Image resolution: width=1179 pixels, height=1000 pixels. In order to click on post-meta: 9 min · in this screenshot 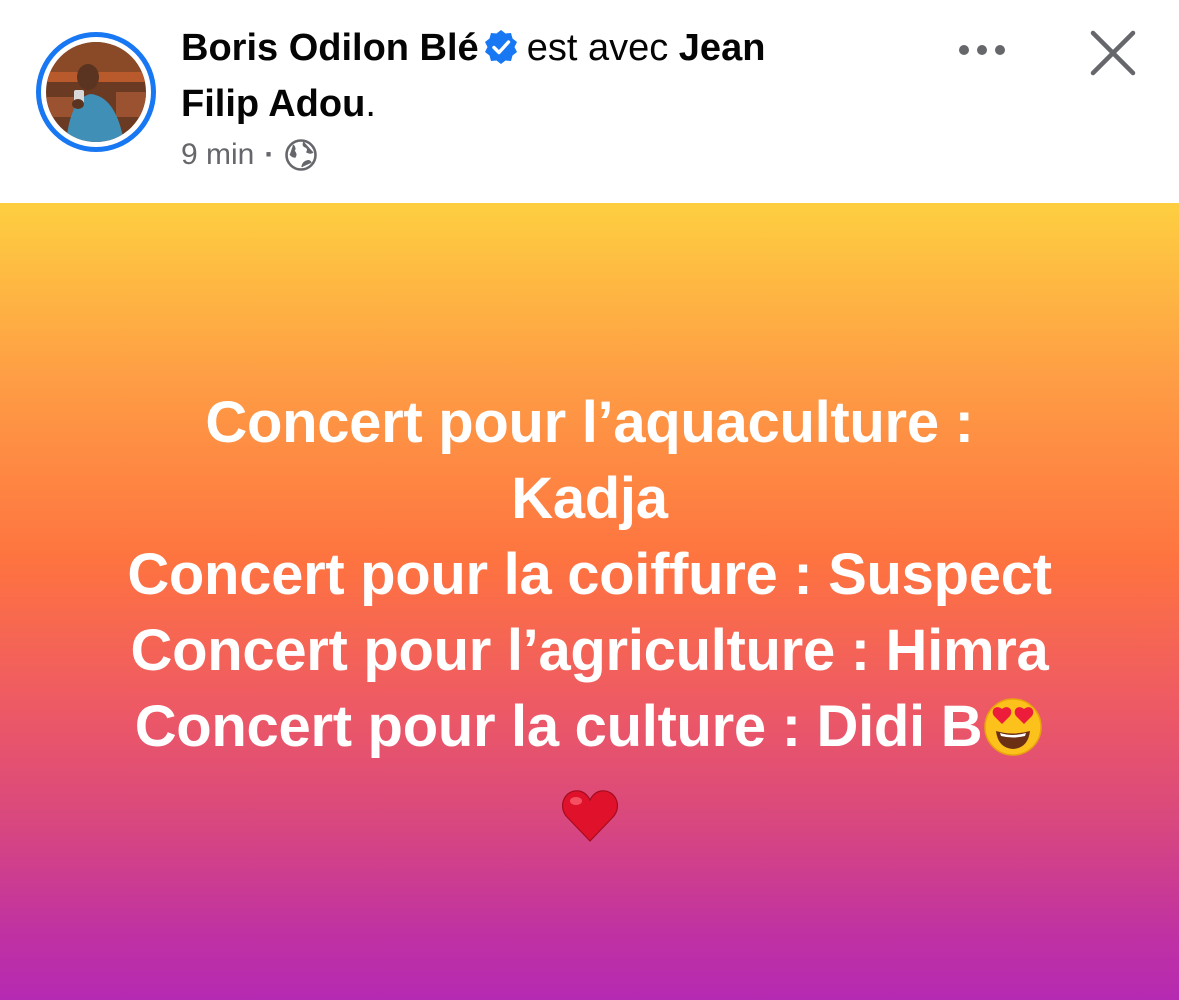, I will do `click(249, 155)`.